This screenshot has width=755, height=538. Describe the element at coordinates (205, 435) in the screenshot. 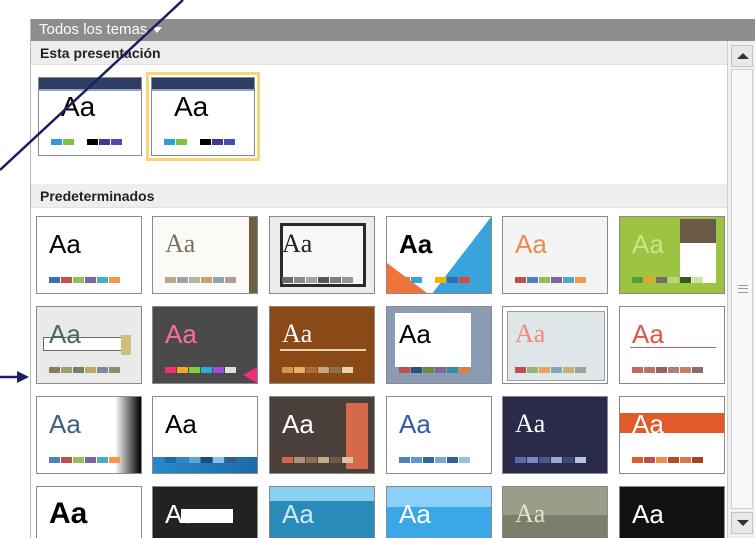

I see `theme-tile-r3-c2: Aa` at that location.